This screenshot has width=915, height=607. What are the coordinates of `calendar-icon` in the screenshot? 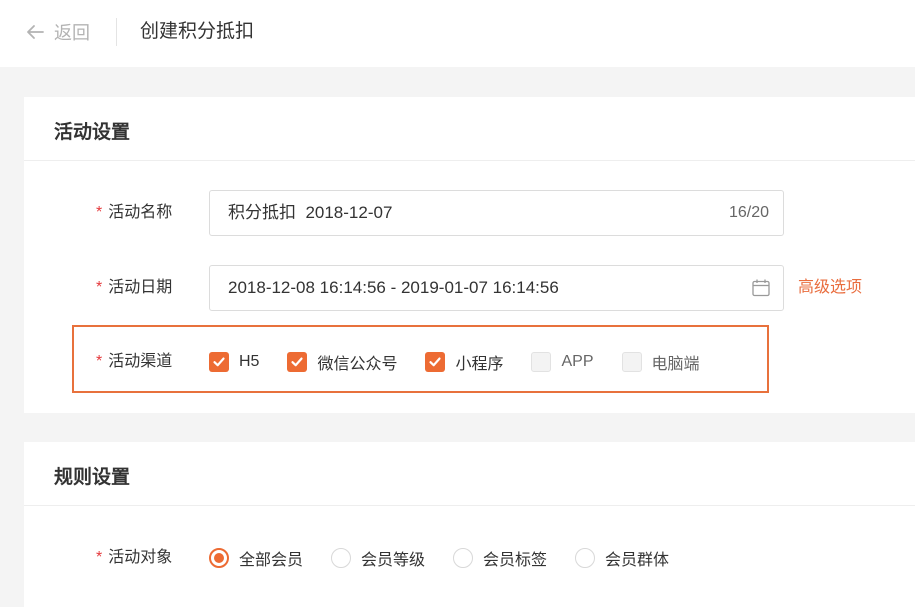 It's located at (761, 288).